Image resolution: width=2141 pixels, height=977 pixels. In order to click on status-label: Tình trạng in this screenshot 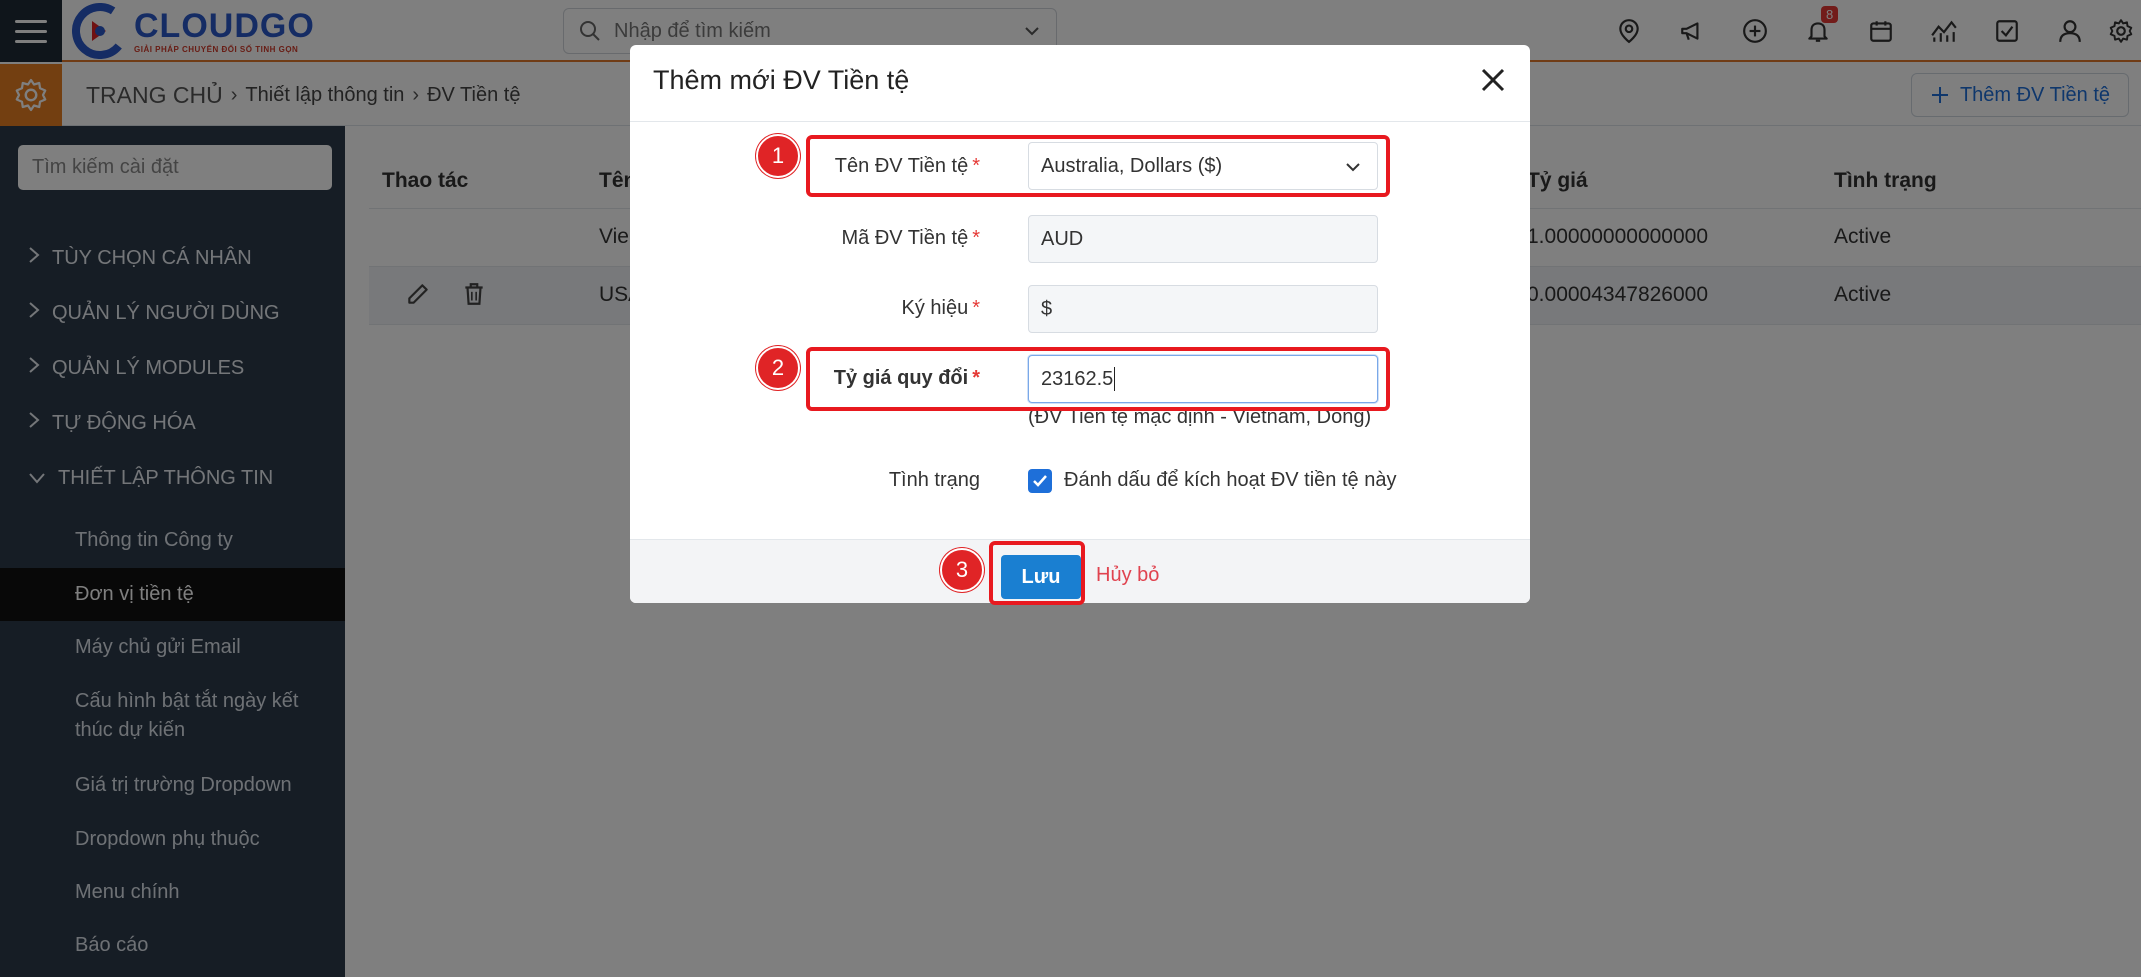, I will do `click(934, 480)`.